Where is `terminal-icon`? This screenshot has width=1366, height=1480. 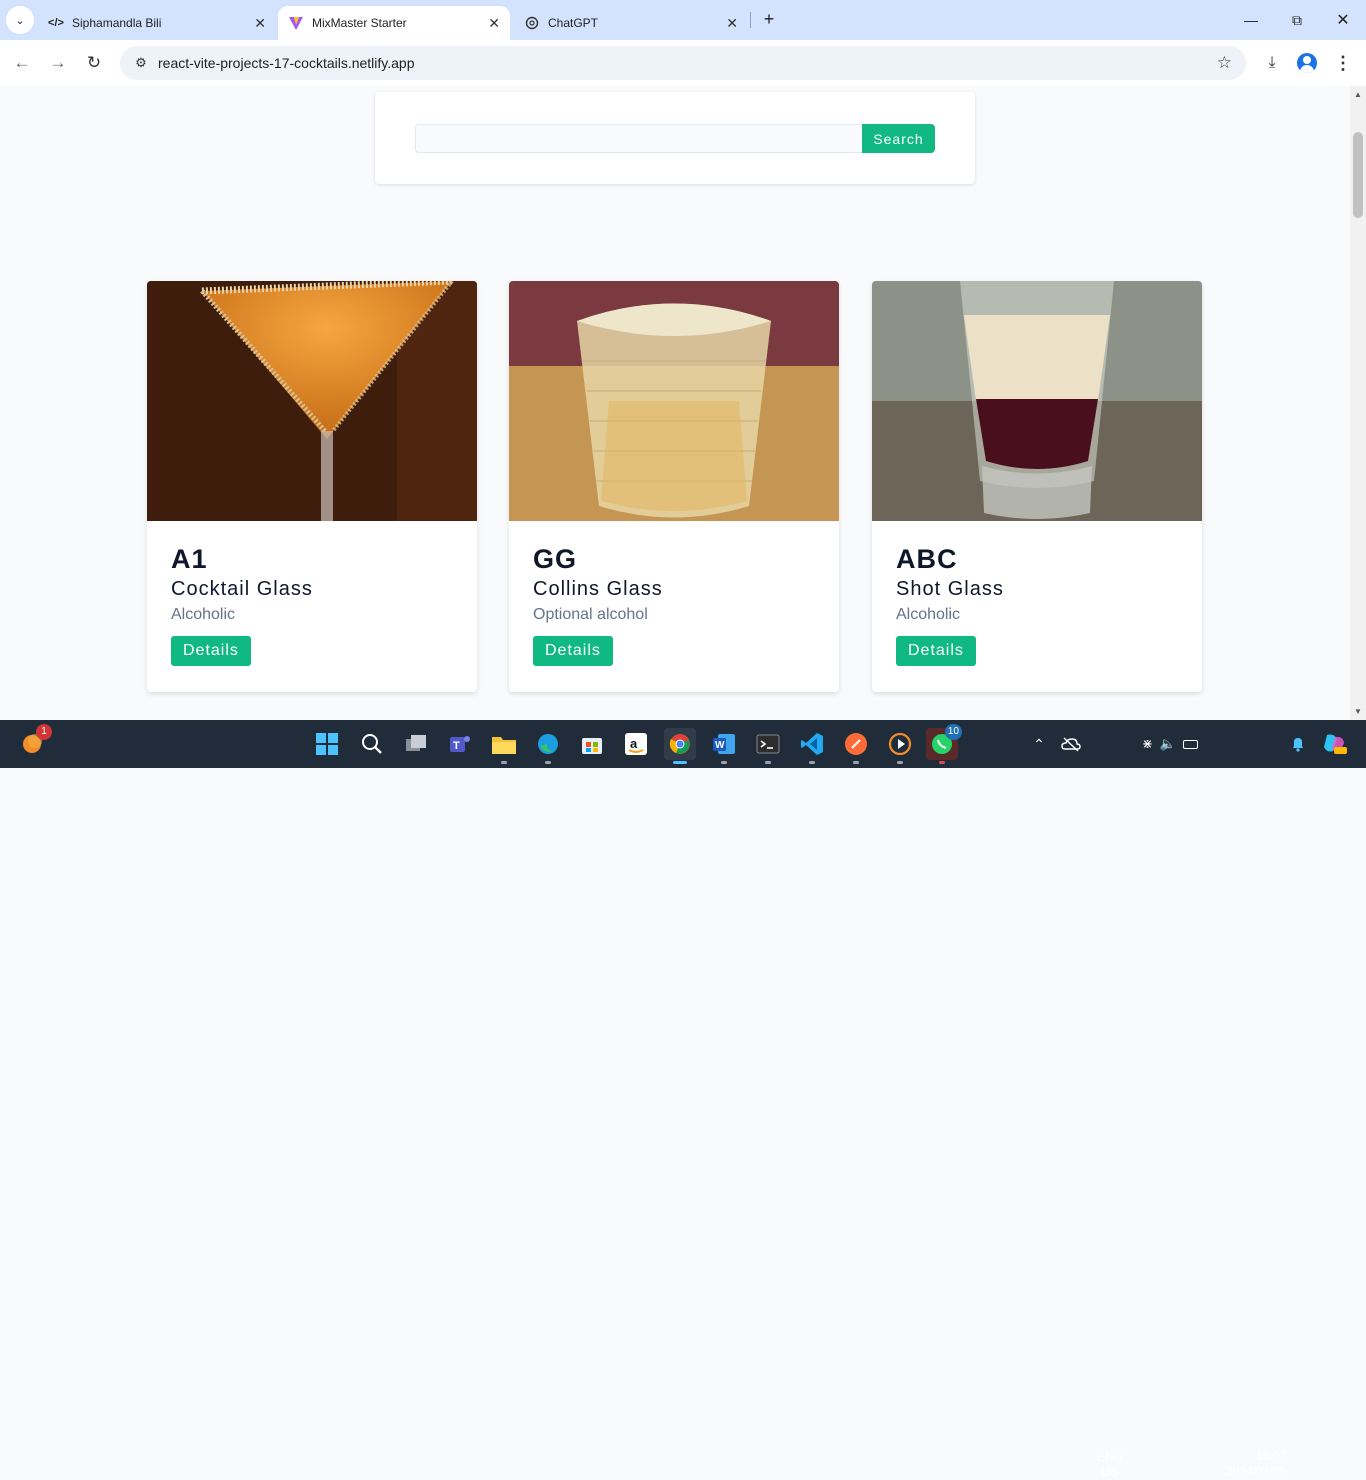 terminal-icon is located at coordinates (768, 744).